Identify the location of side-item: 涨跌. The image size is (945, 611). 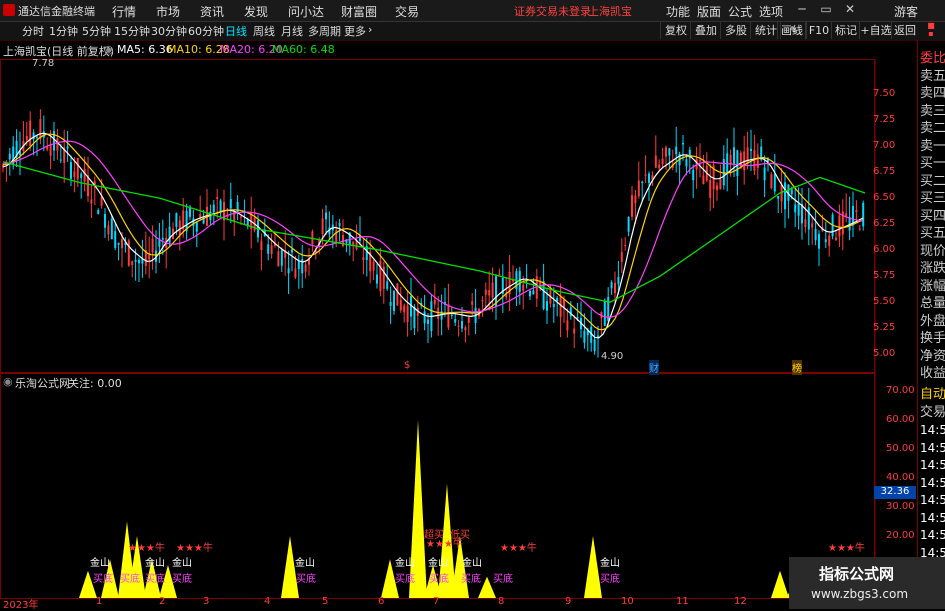
(932, 266).